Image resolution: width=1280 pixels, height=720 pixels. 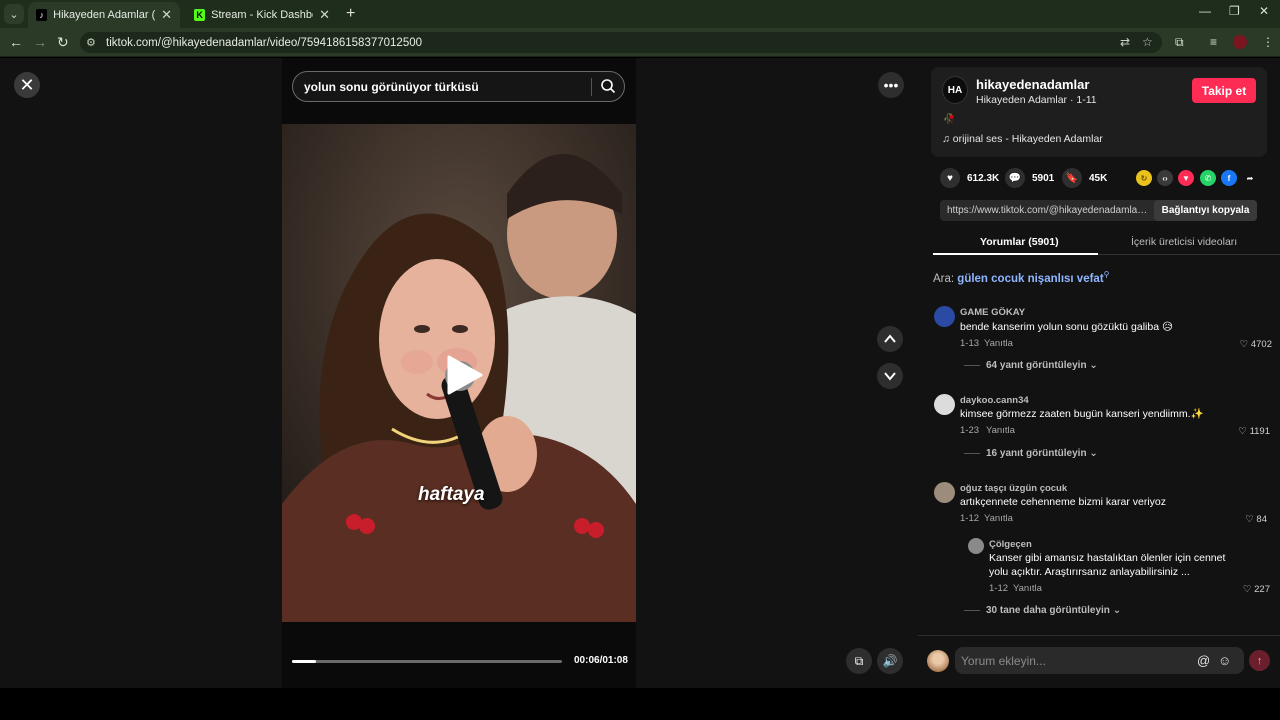 What do you see at coordinates (1030, 279) in the screenshot?
I see `suggestion-keyword: gülen cocuk nişanlısı vefat` at bounding box center [1030, 279].